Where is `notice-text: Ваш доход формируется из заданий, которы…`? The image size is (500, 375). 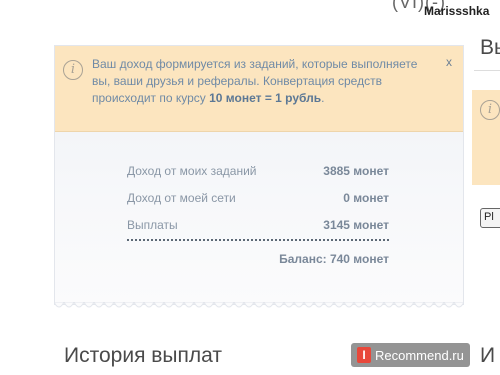 notice-text: Ваш доход формируется из заданий, которы… is located at coordinates (265, 81).